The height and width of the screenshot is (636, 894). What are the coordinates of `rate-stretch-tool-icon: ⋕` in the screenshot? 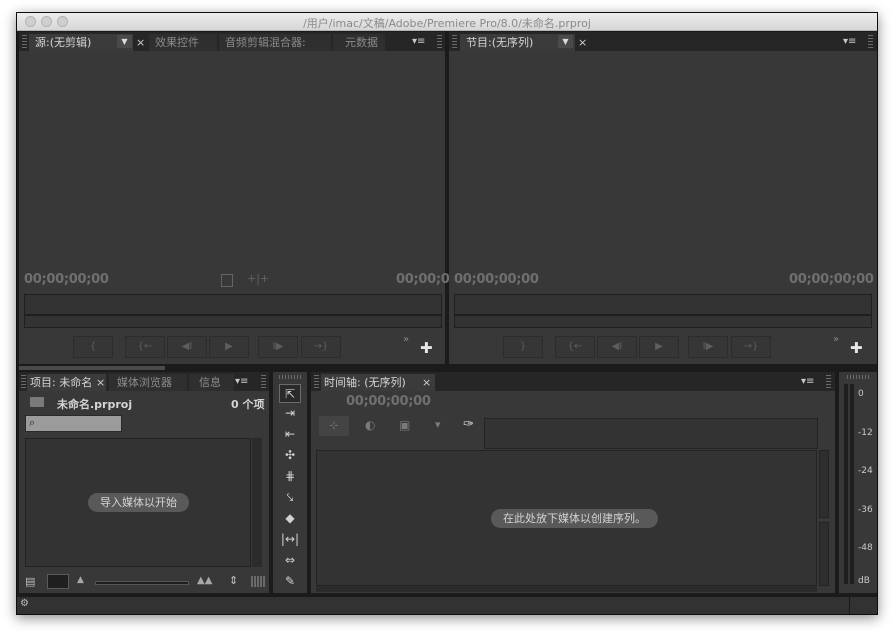 It's located at (290, 476).